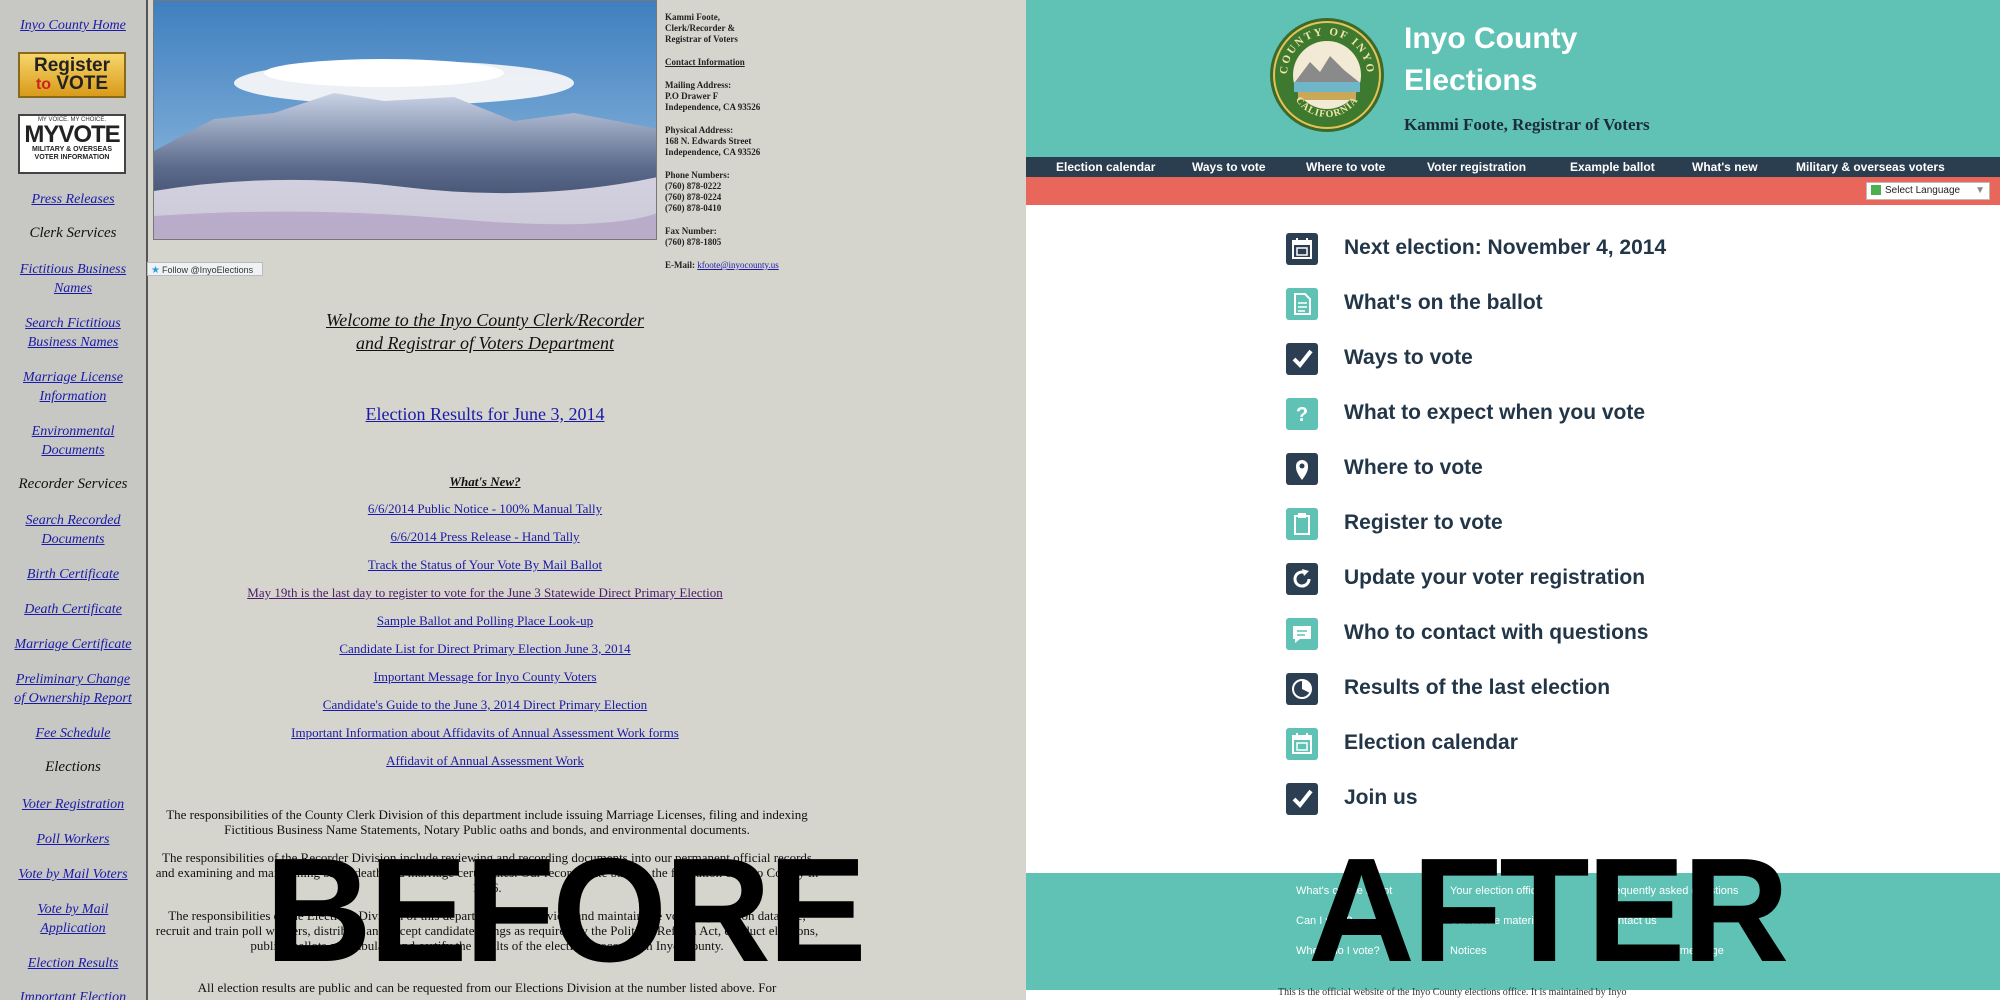 The image size is (2000, 1000). Describe the element at coordinates (1546, 249) in the screenshot. I see `menu-item-next-election: Next election: November 4, 2014` at that location.